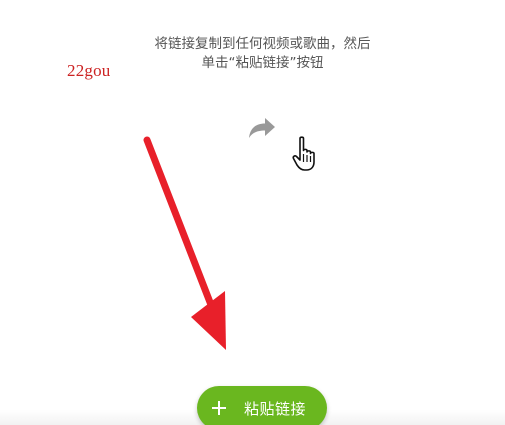 The height and width of the screenshot is (425, 505). What do you see at coordinates (262, 63) in the screenshot?
I see `instruction-line-2: 单击“粘贴链接”按钮` at bounding box center [262, 63].